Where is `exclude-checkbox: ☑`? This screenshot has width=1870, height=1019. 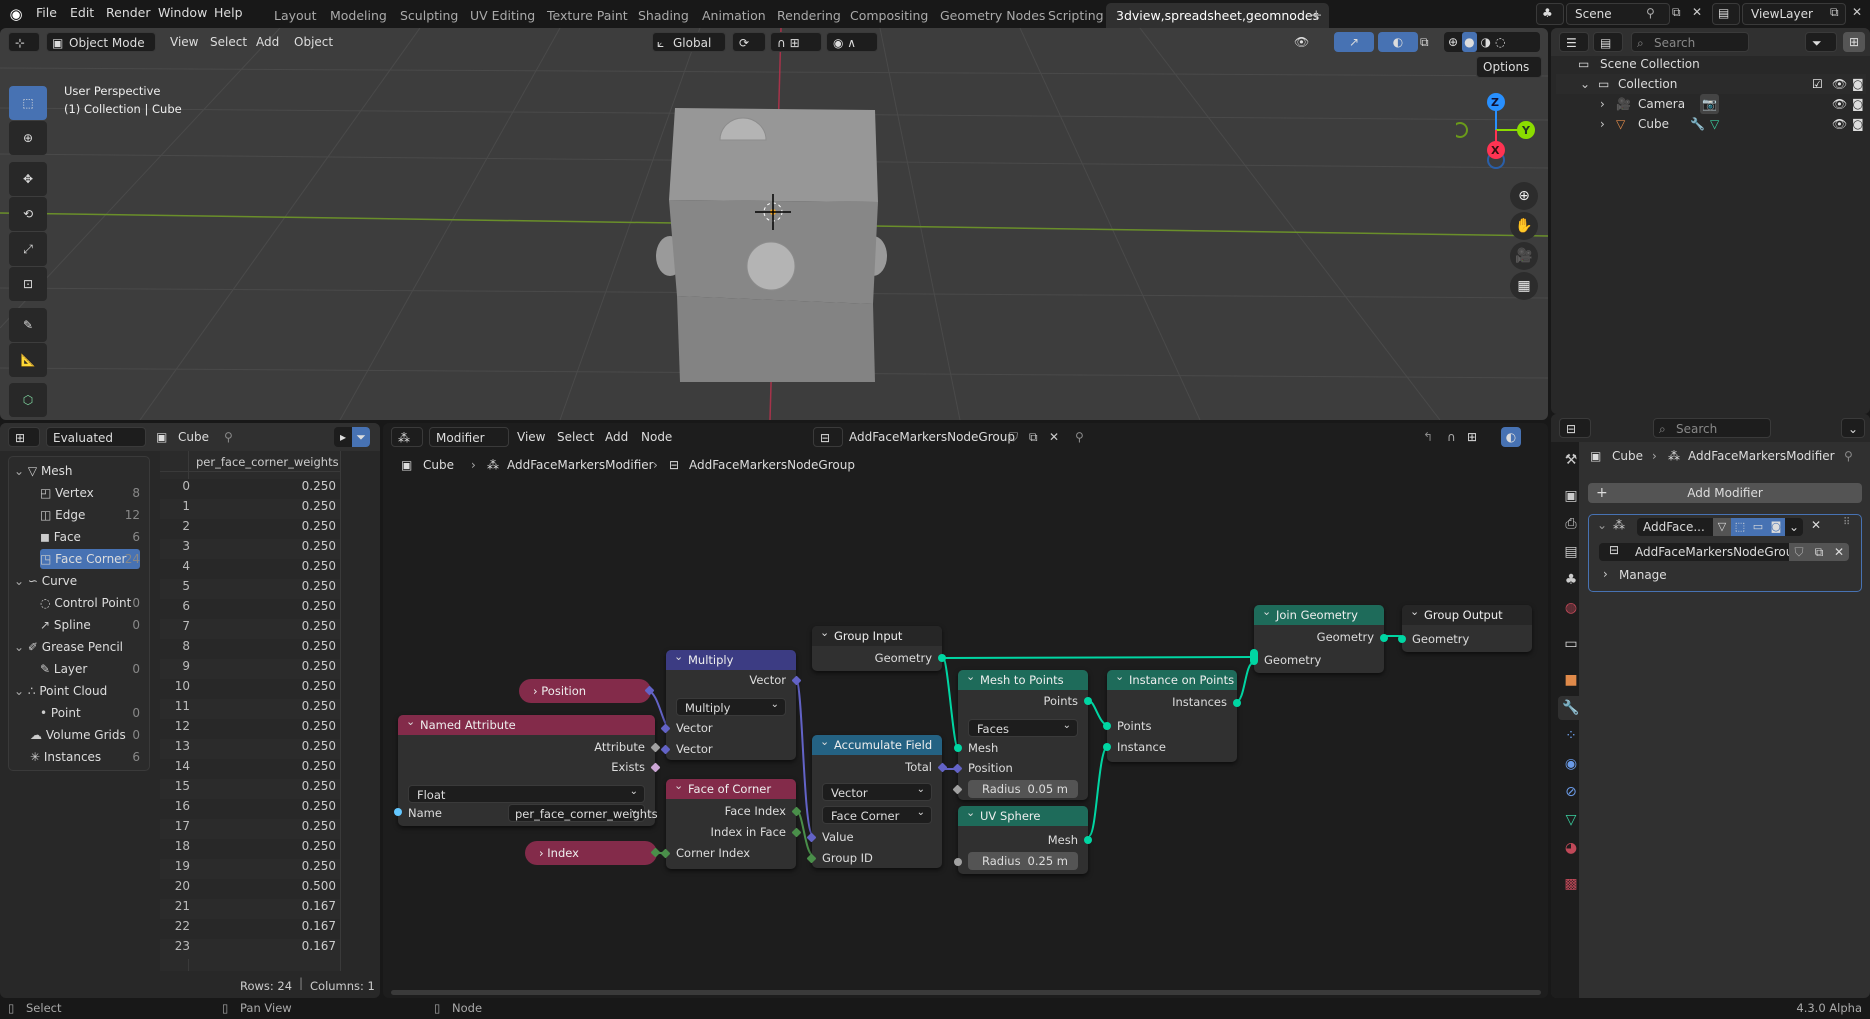 exclude-checkbox: ☑ is located at coordinates (1817, 84).